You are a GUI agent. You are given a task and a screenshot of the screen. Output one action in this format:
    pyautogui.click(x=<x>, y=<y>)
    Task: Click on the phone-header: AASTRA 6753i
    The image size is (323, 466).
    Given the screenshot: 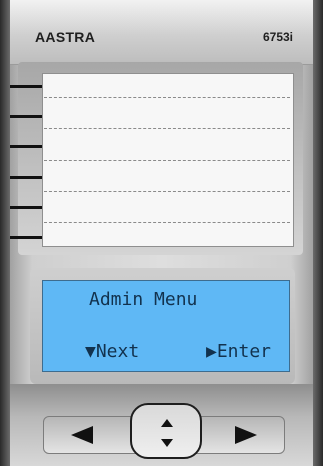 What is the action you would take?
    pyautogui.click(x=161, y=32)
    